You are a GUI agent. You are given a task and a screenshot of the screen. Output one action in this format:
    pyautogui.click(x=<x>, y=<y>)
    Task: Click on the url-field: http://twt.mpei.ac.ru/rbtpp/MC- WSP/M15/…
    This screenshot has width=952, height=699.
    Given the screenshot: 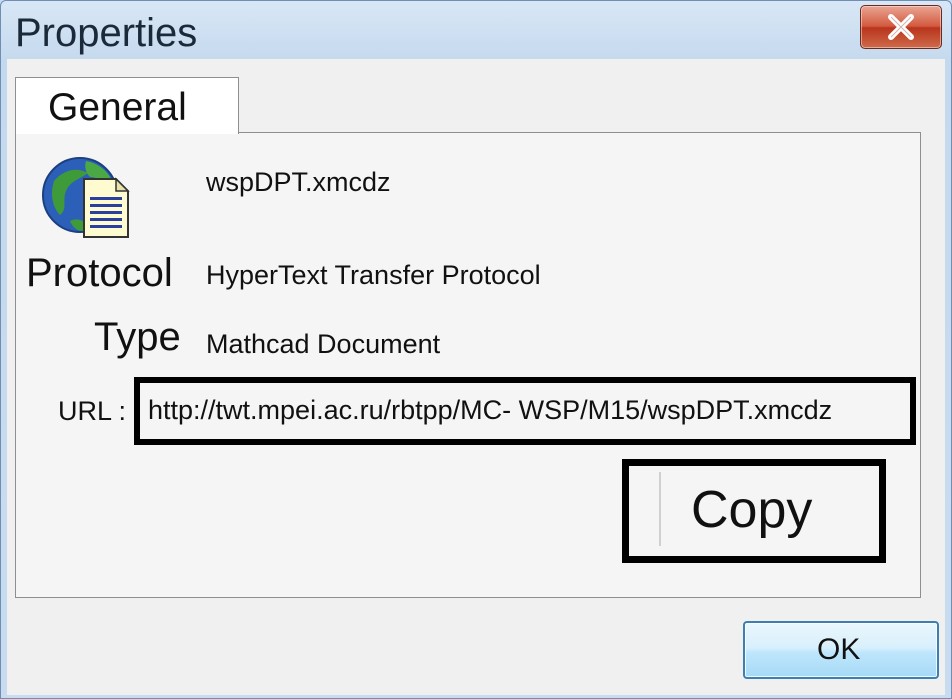 What is the action you would take?
    pyautogui.click(x=525, y=411)
    